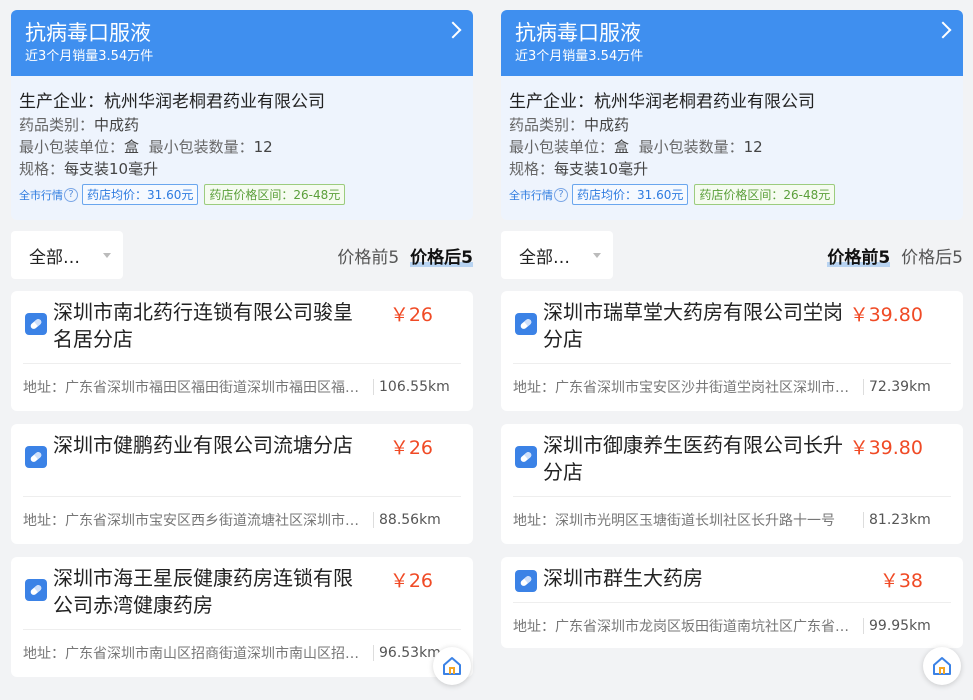  Describe the element at coordinates (242, 327) in the screenshot. I see `store-top: 深圳市南北药行连锁有限公司骏皇名居分店 ￥26` at that location.